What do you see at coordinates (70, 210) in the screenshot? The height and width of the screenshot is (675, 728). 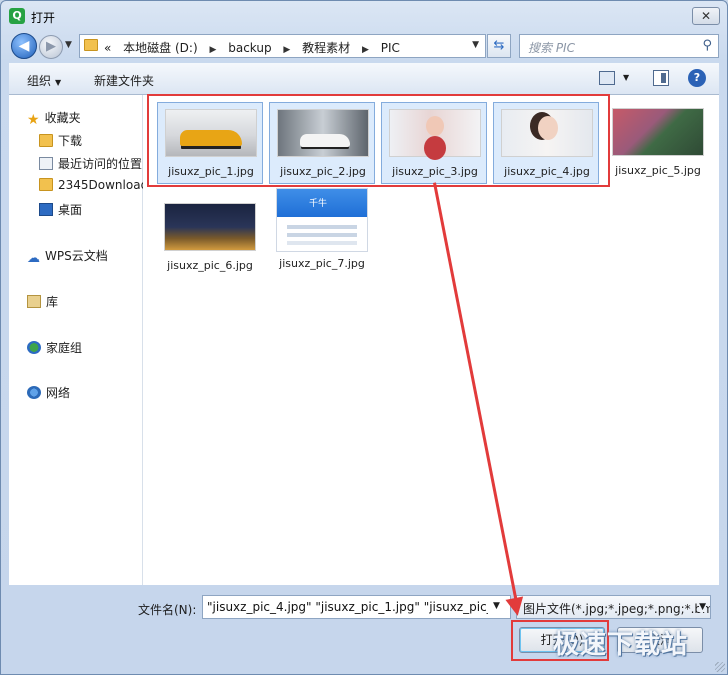 I see `sidebar-item-label: 桌面` at bounding box center [70, 210].